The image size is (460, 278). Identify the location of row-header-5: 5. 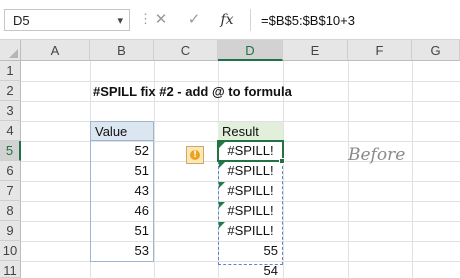
(10, 151).